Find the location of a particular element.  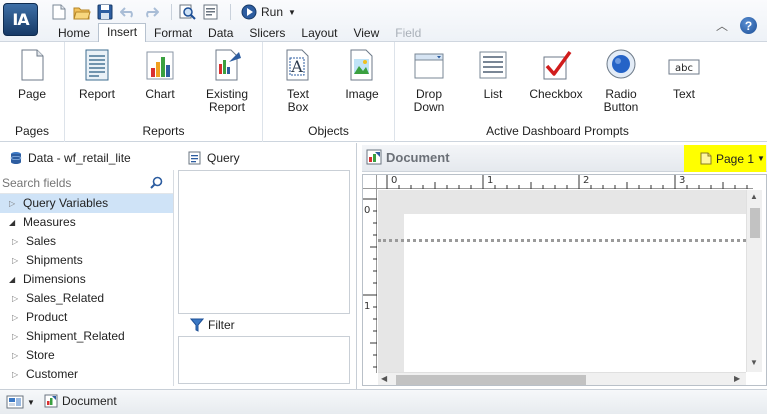

scroll-left-icon: ◀ is located at coordinates (384, 378).